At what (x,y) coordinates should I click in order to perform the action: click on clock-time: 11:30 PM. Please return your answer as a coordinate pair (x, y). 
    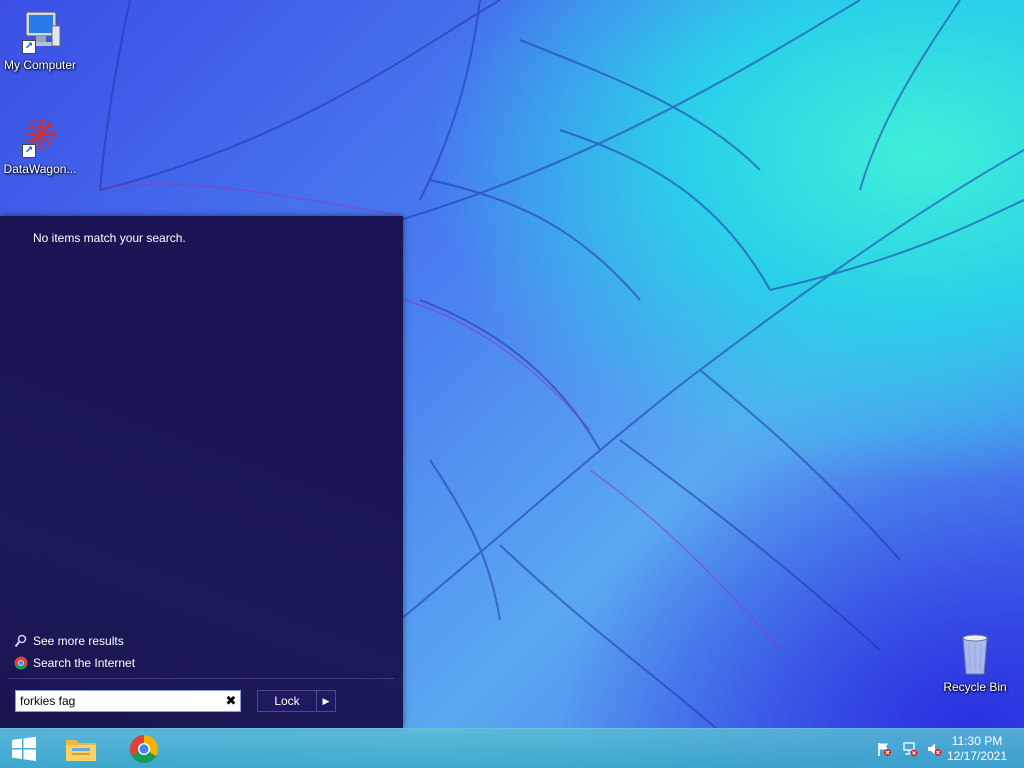
    Looking at the image, I should click on (977, 741).